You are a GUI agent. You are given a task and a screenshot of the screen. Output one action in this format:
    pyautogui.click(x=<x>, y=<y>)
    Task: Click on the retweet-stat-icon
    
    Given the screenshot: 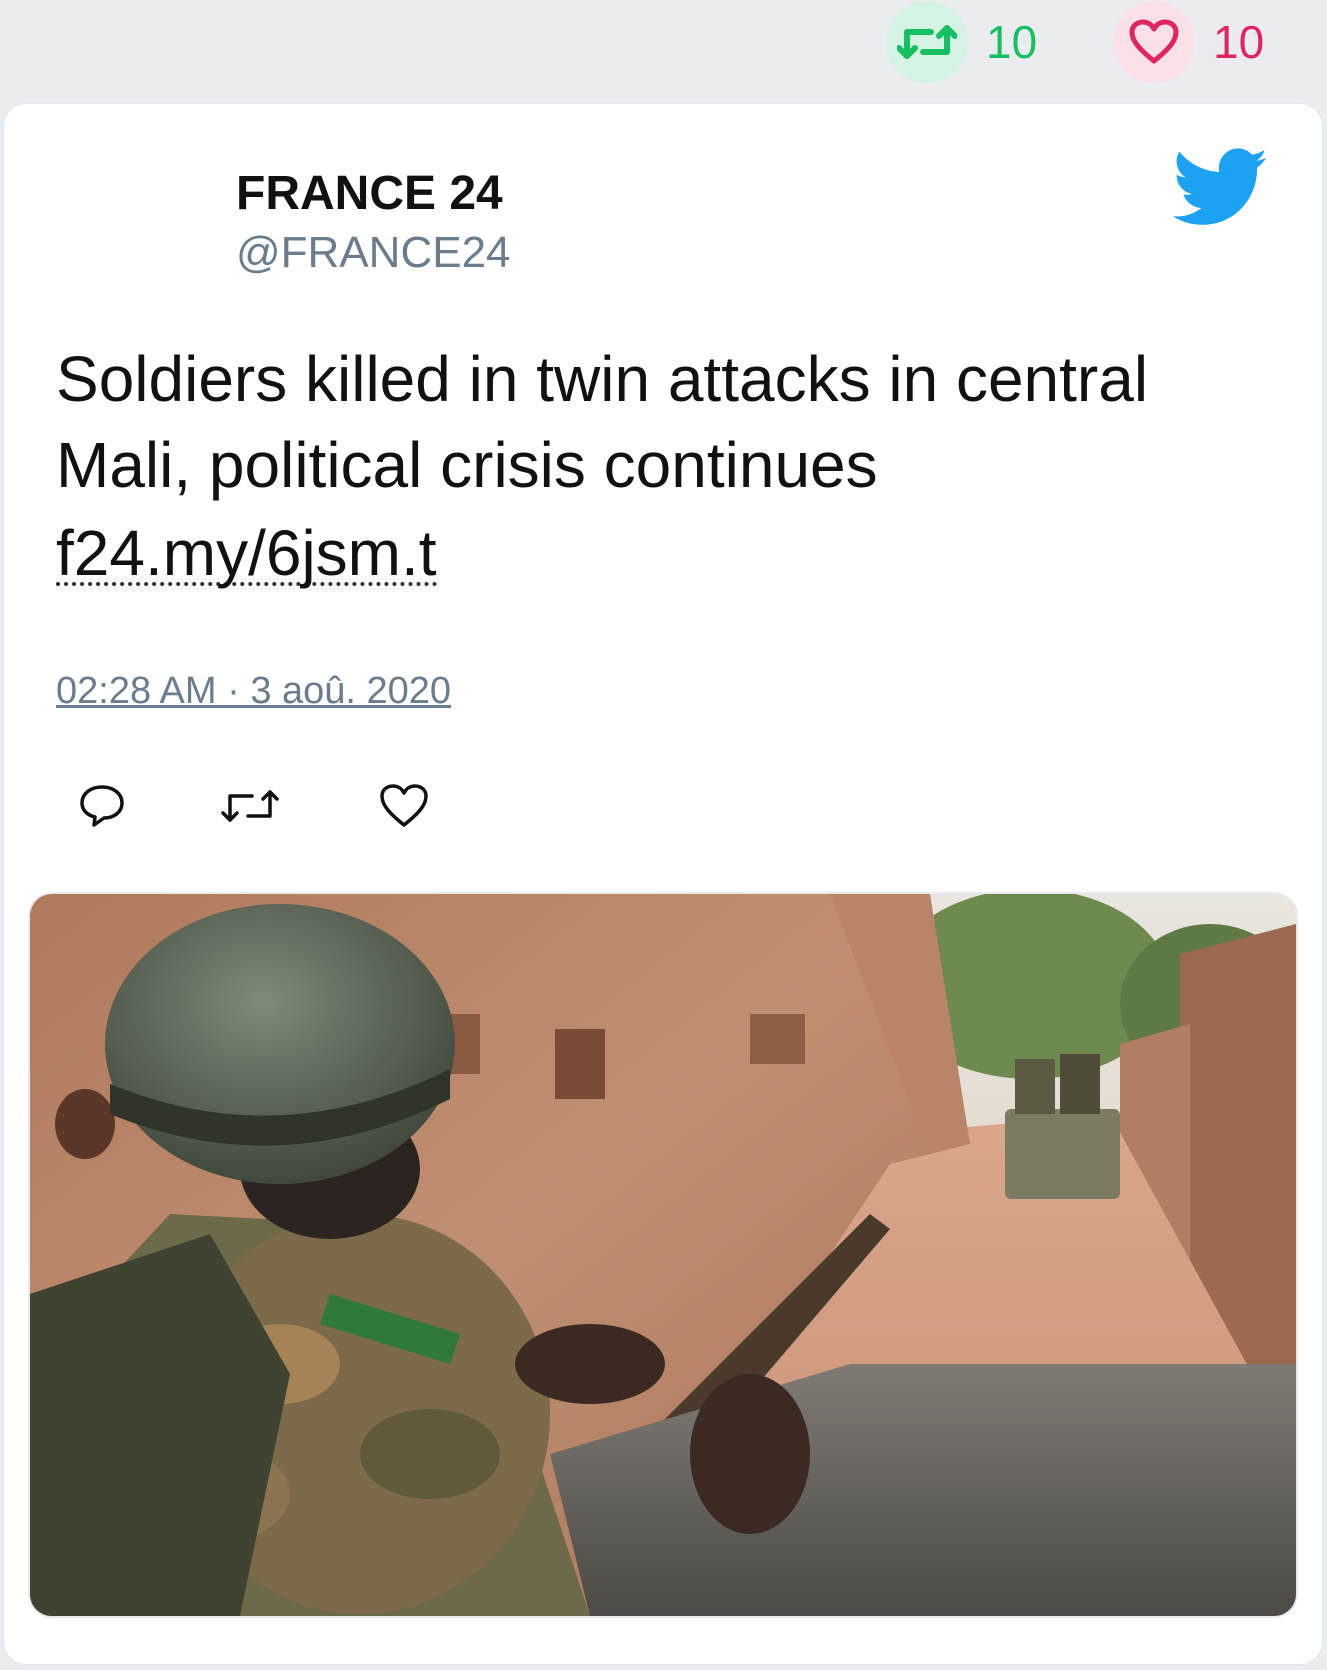 What is the action you would take?
    pyautogui.click(x=927, y=42)
    